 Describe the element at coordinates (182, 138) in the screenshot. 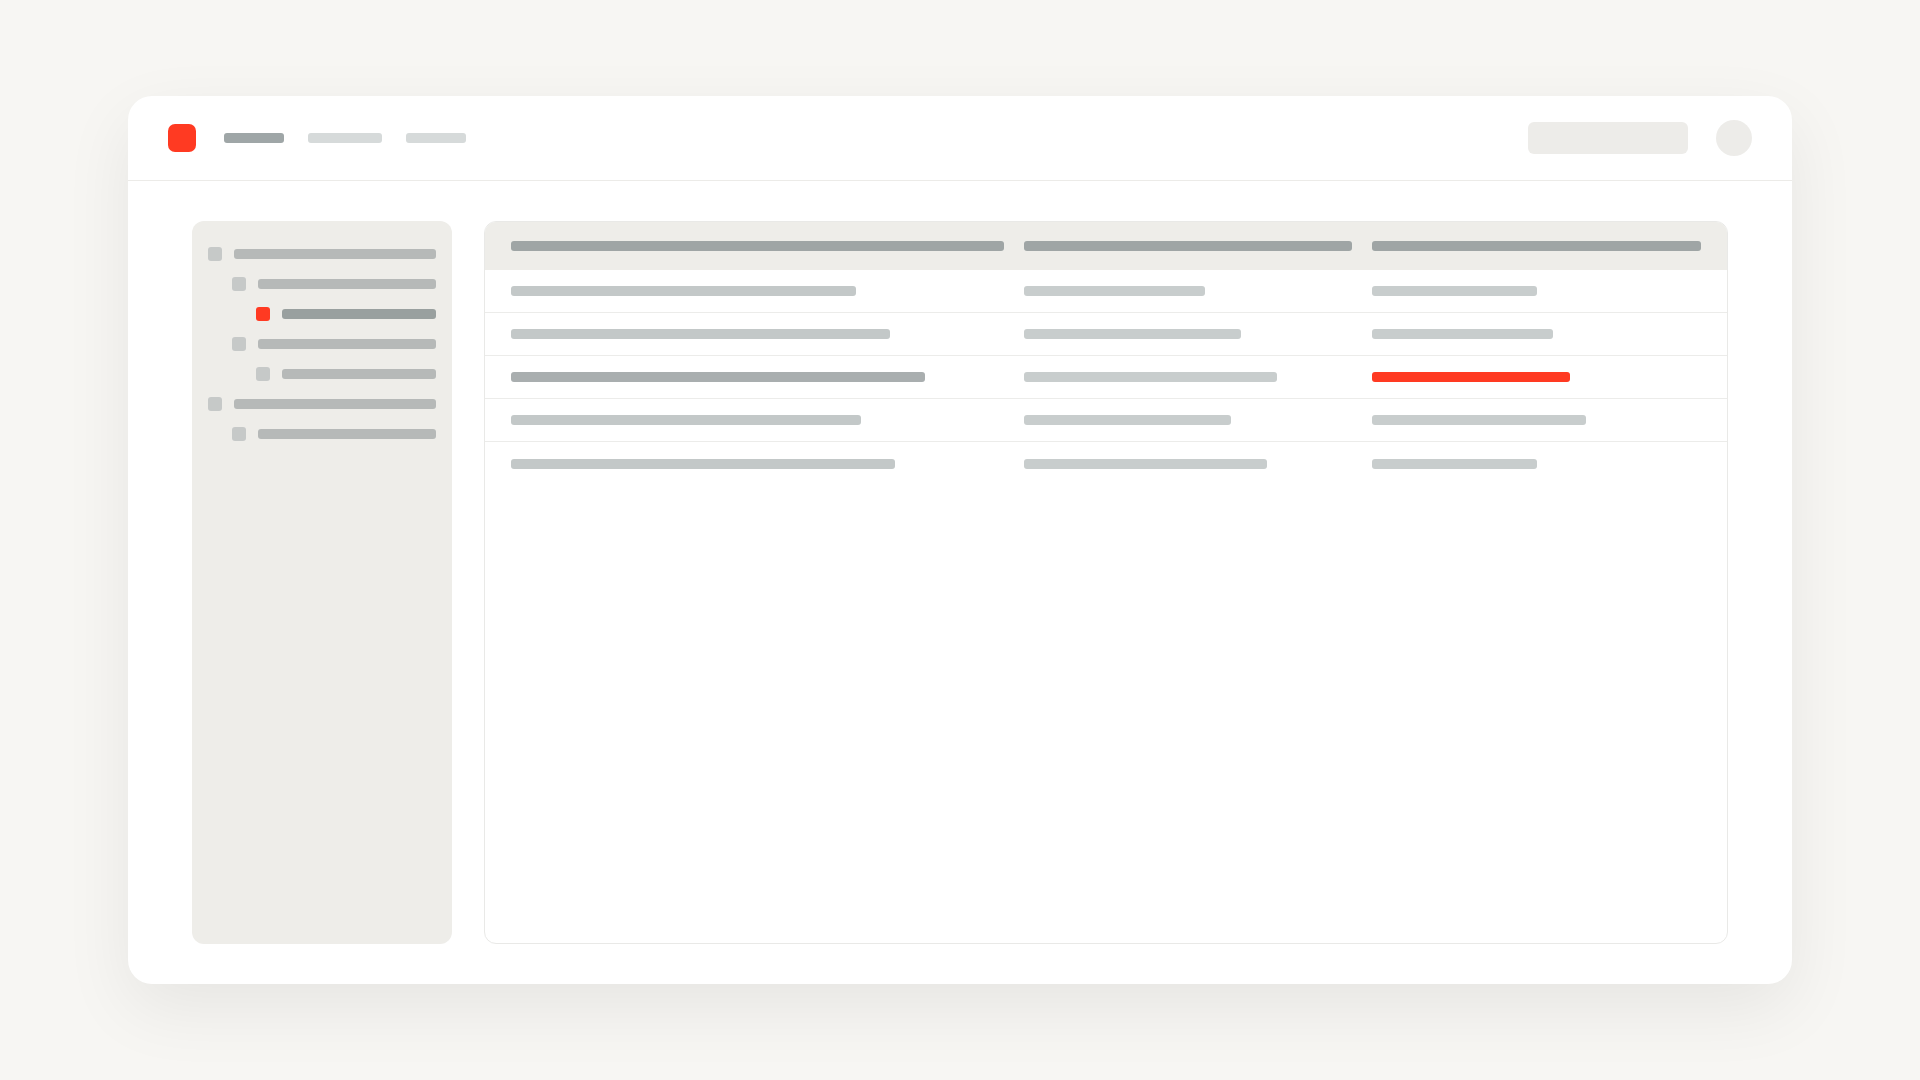

I see `logo-icon` at that location.